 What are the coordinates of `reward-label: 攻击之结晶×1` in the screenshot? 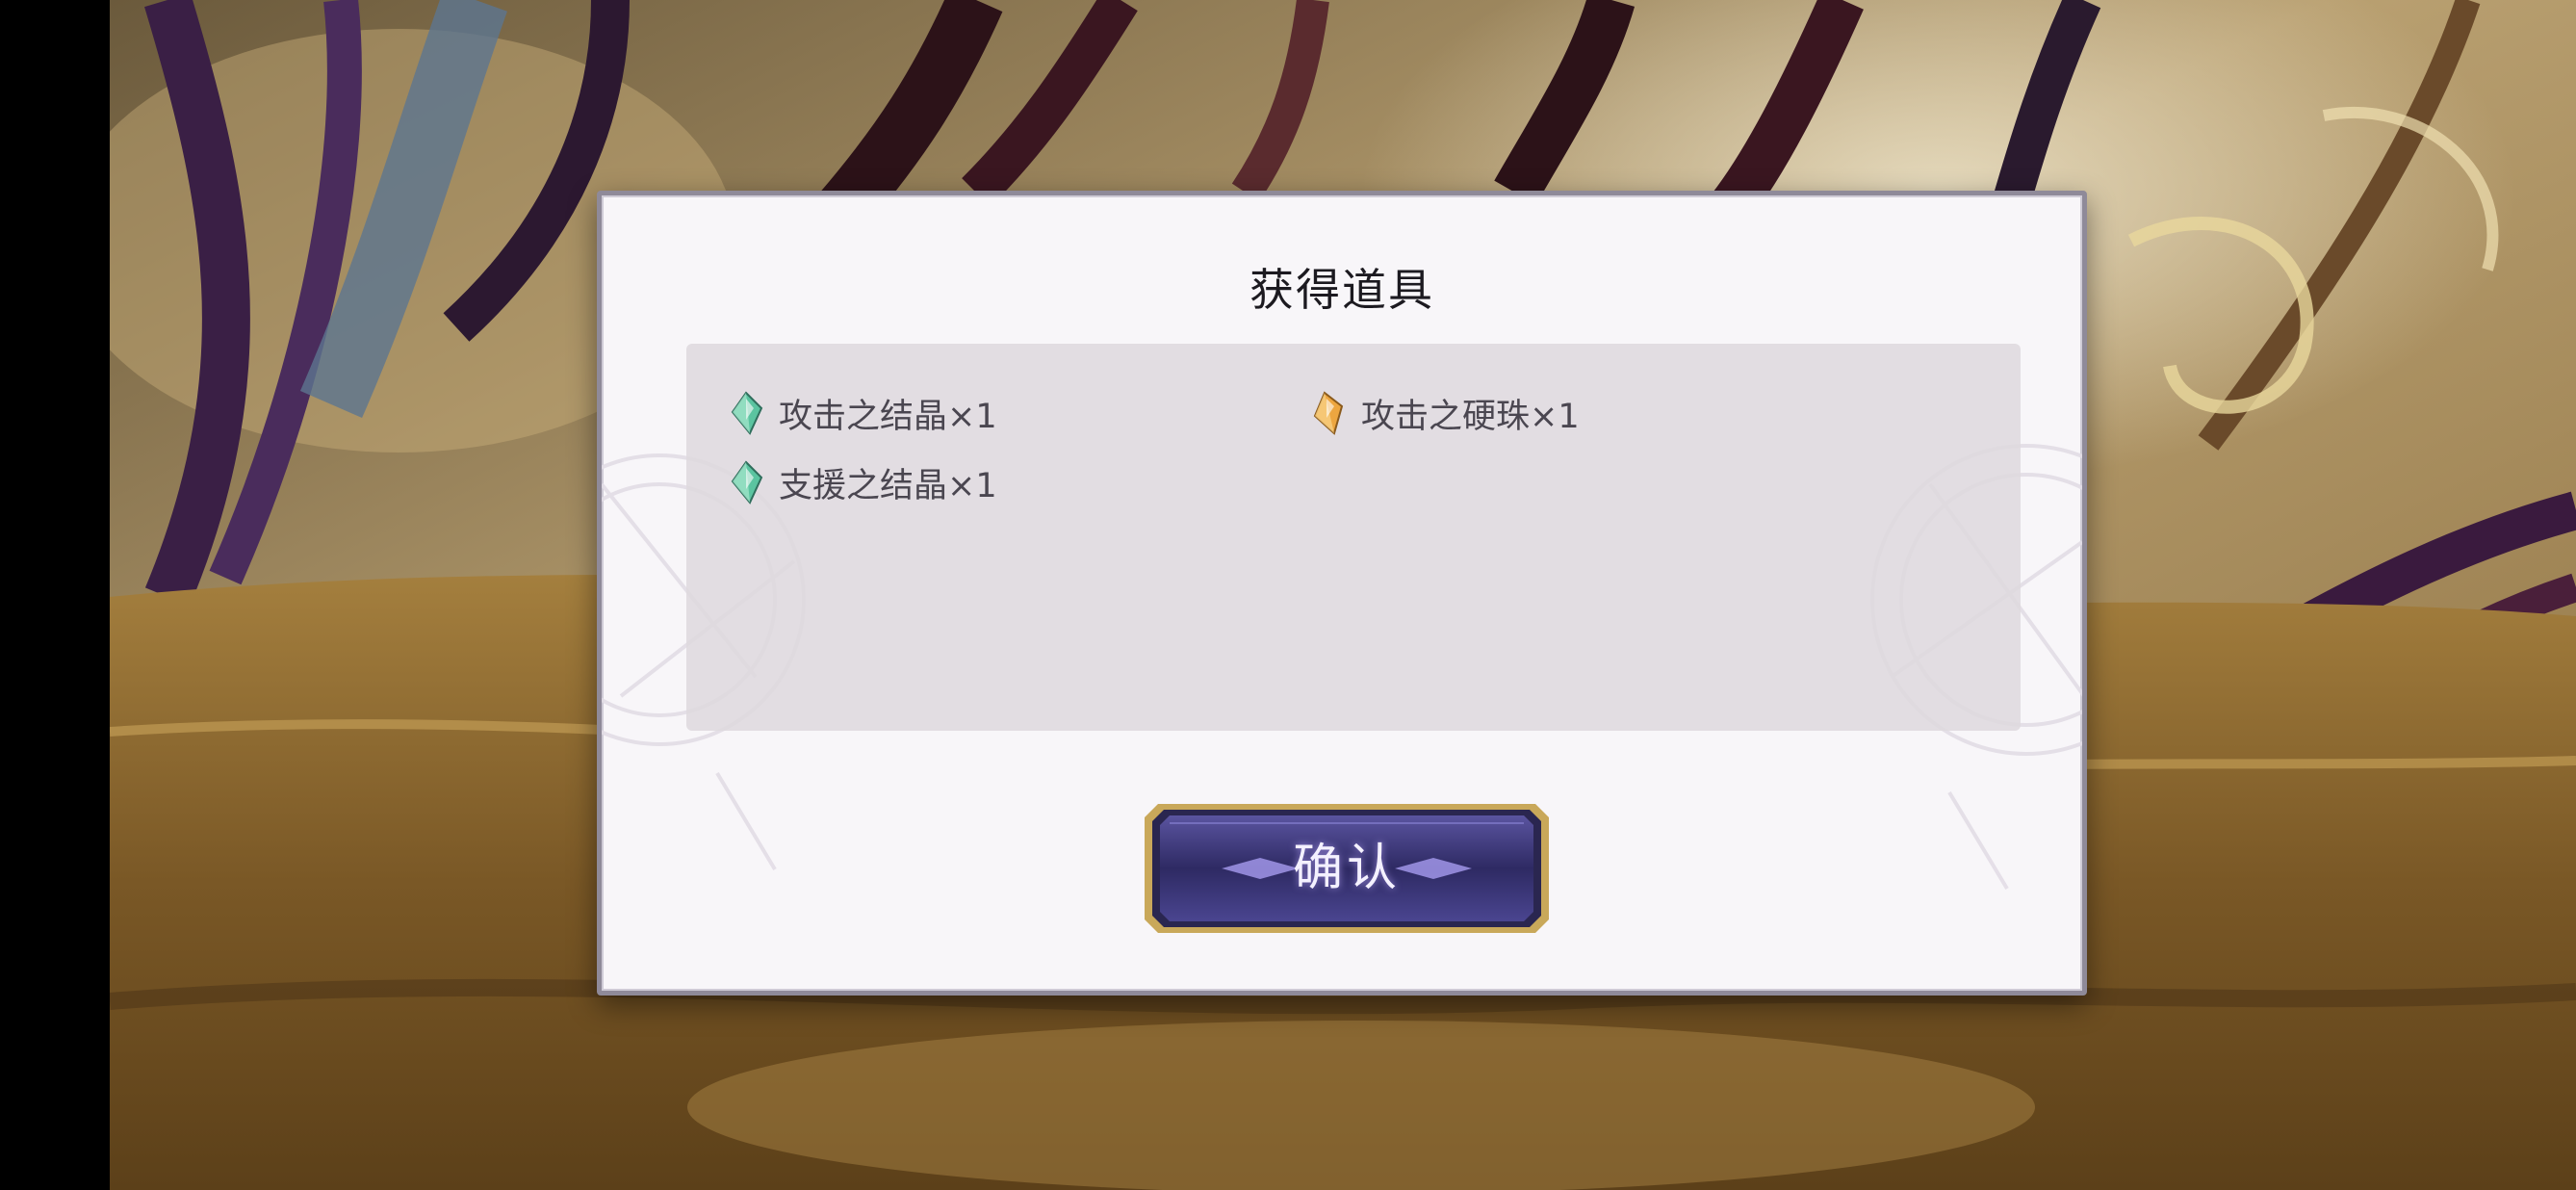 It's located at (888, 417).